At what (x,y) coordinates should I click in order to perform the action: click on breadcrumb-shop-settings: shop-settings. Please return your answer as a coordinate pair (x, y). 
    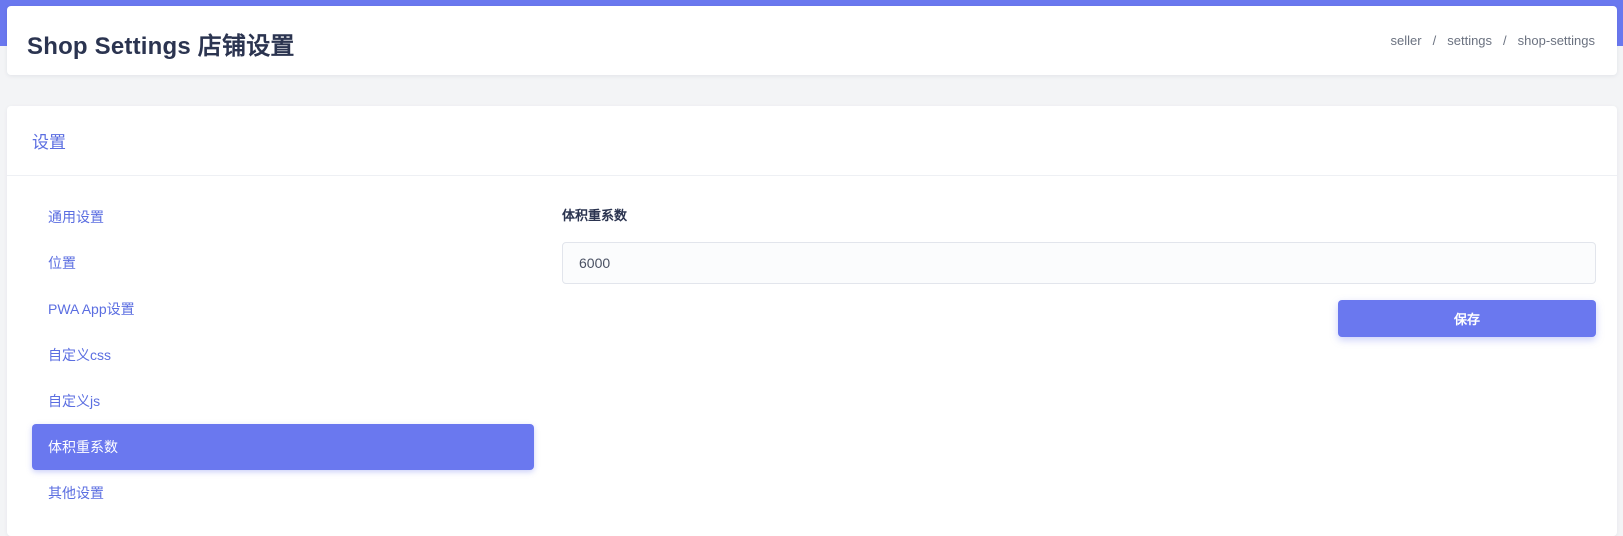
    Looking at the image, I should click on (1556, 40).